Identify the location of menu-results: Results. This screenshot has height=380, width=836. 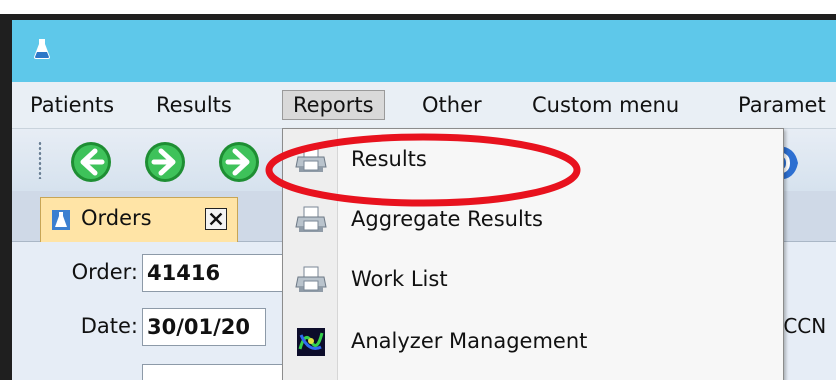
(194, 105).